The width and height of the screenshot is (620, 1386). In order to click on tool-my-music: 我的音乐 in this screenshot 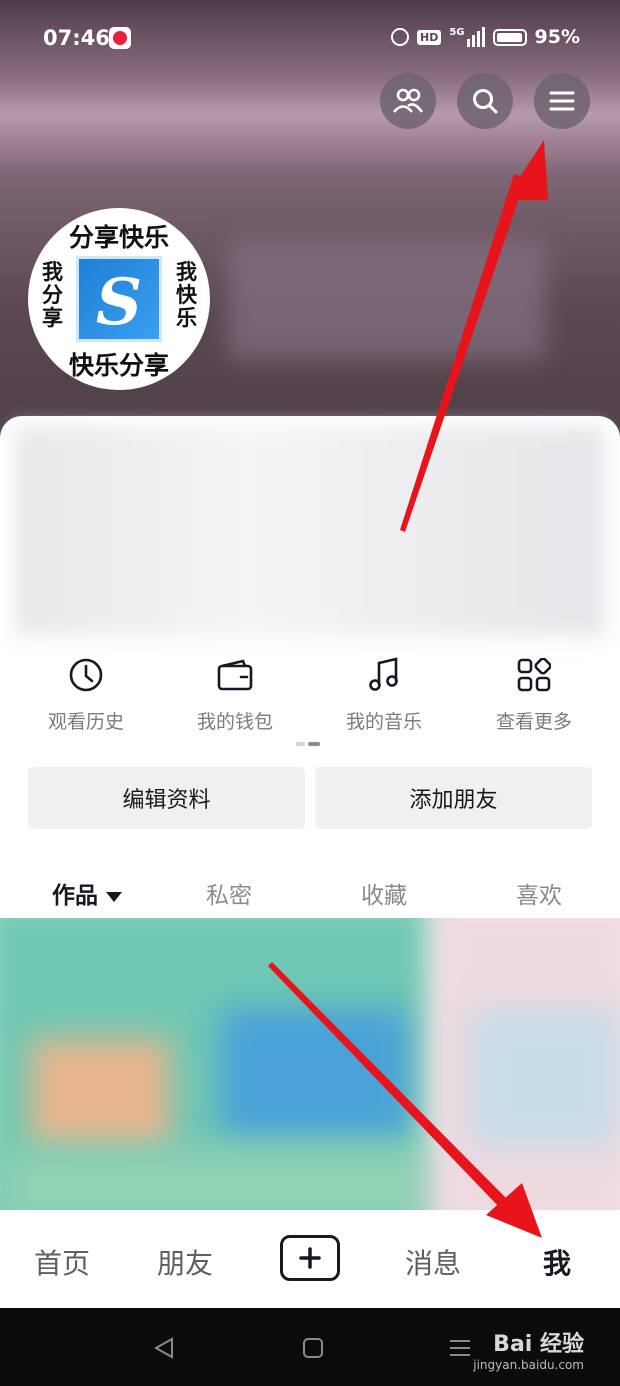, I will do `click(384, 694)`.